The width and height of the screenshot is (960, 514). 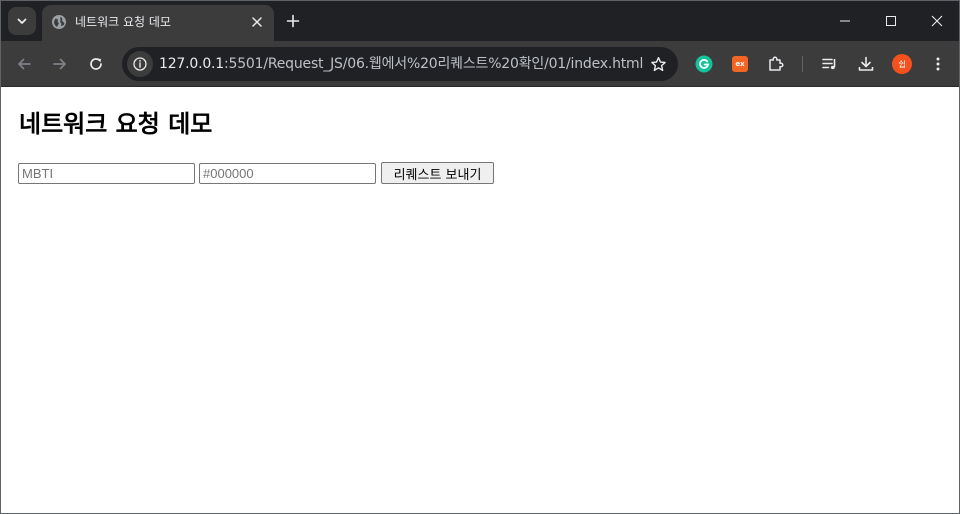 I want to click on media-queue-icon, so click(x=829, y=64).